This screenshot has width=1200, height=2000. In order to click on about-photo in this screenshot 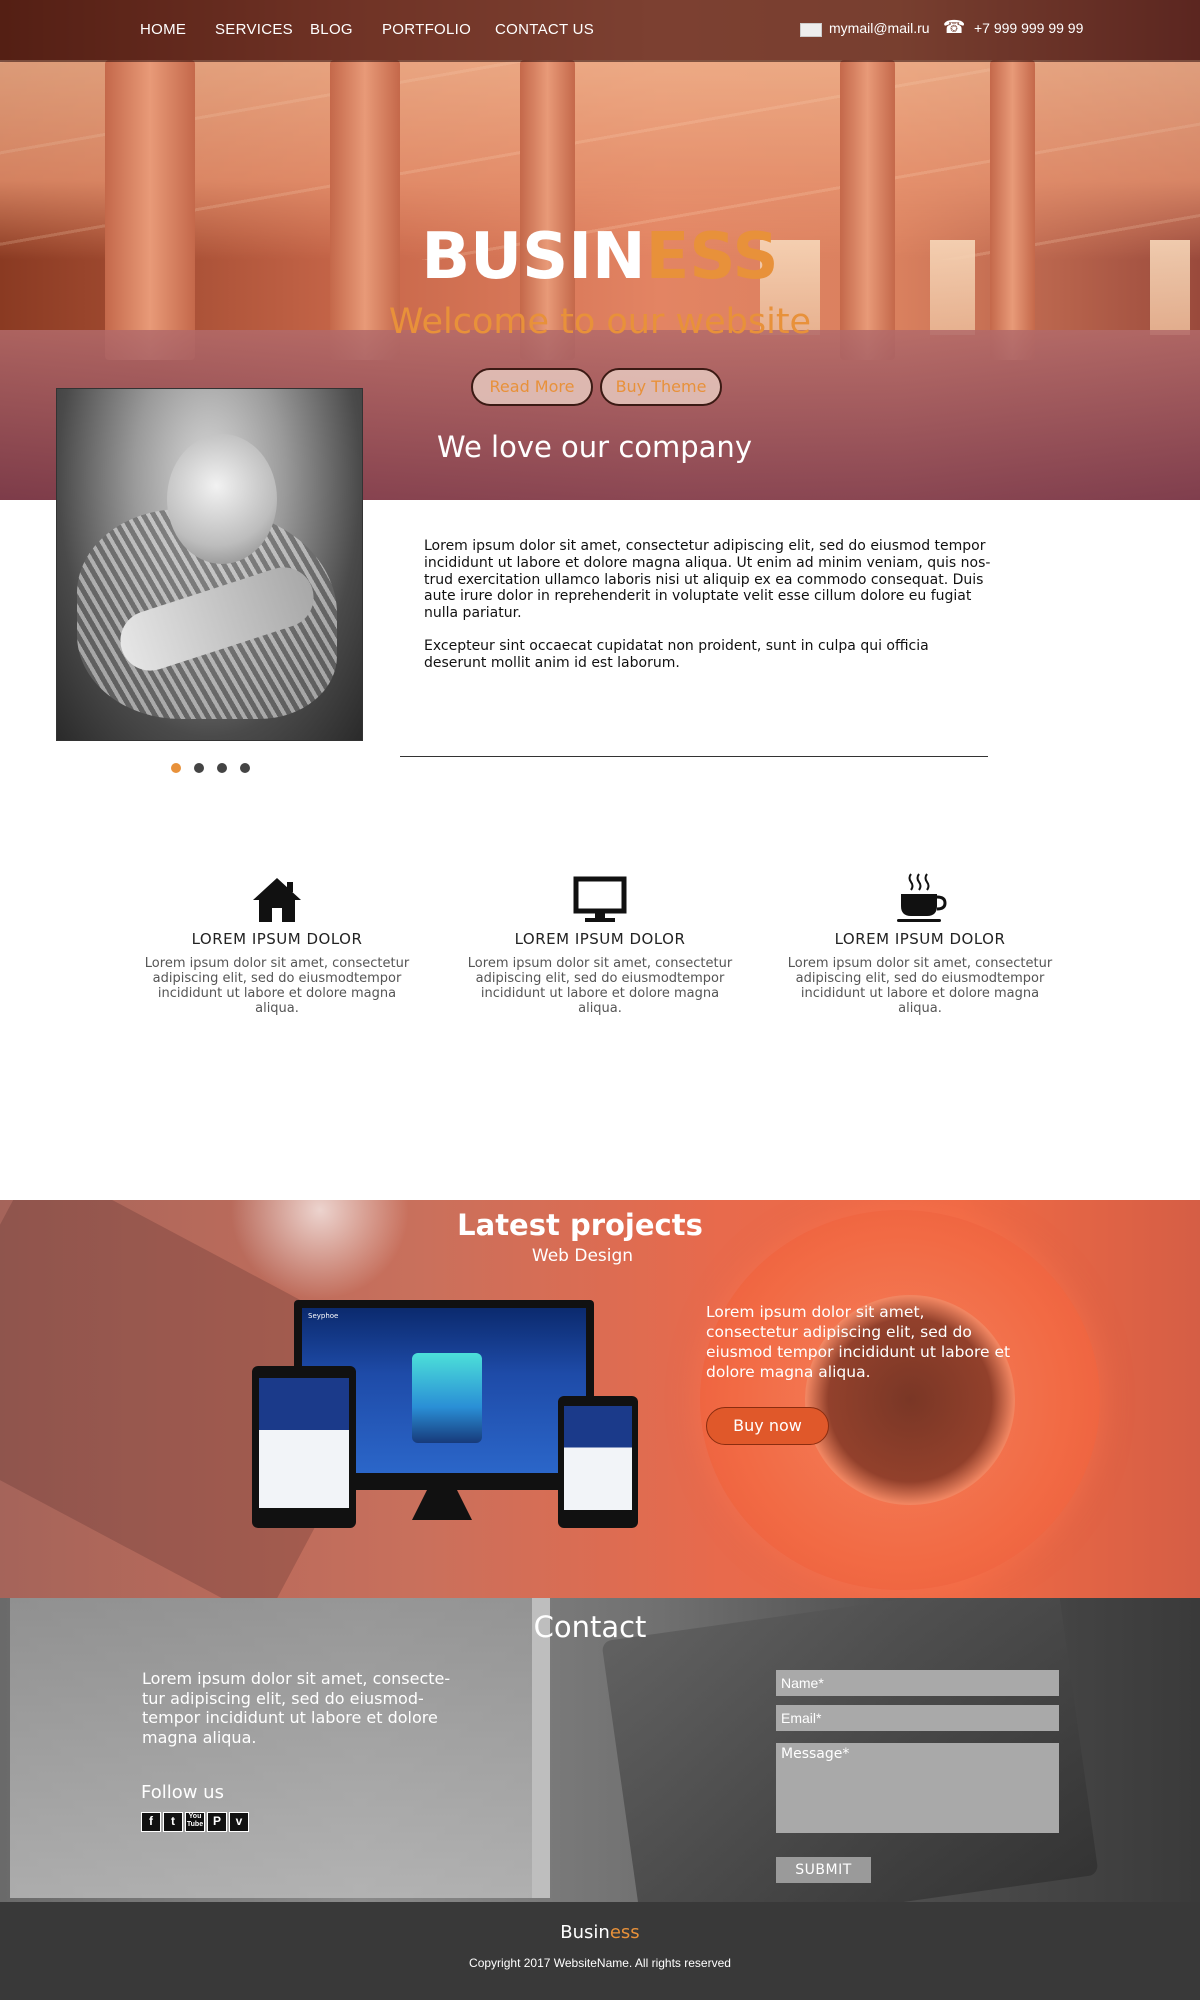, I will do `click(209, 564)`.